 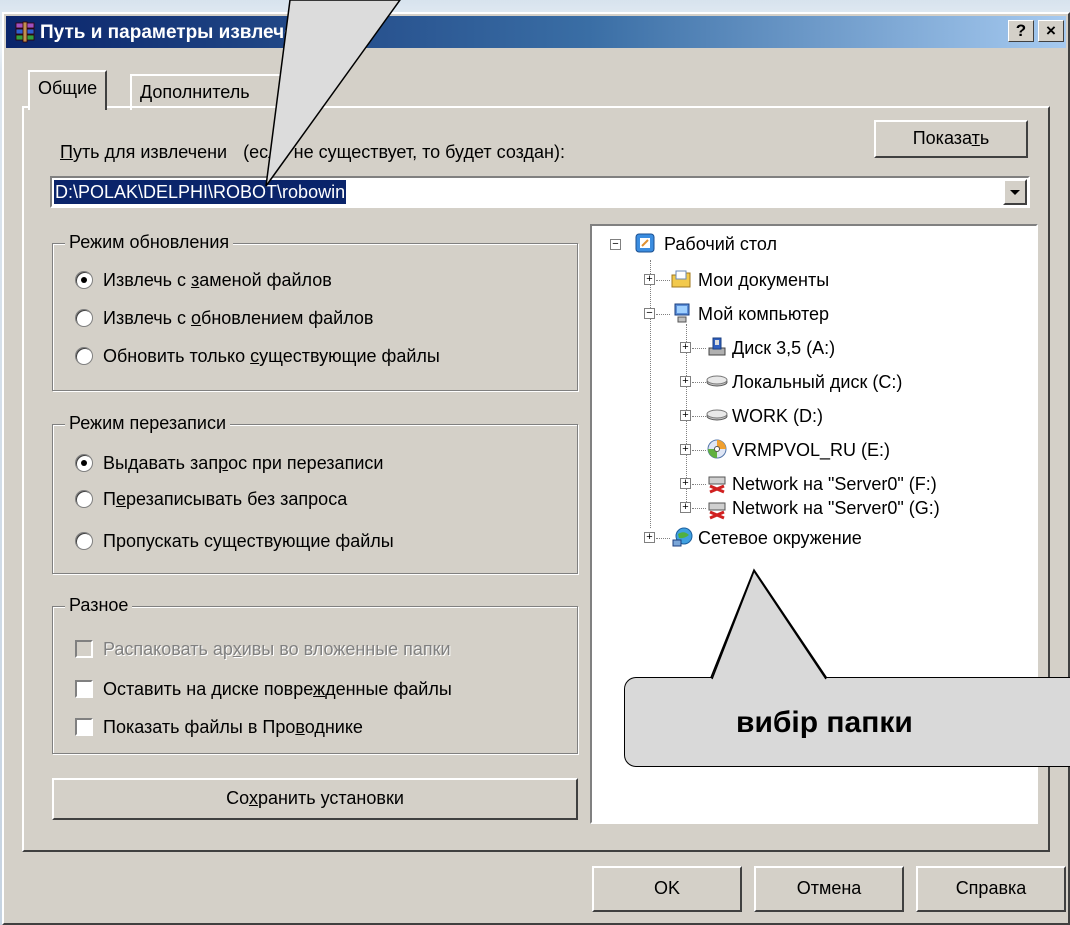 I want to click on tab-general: Общие, so click(x=68, y=90).